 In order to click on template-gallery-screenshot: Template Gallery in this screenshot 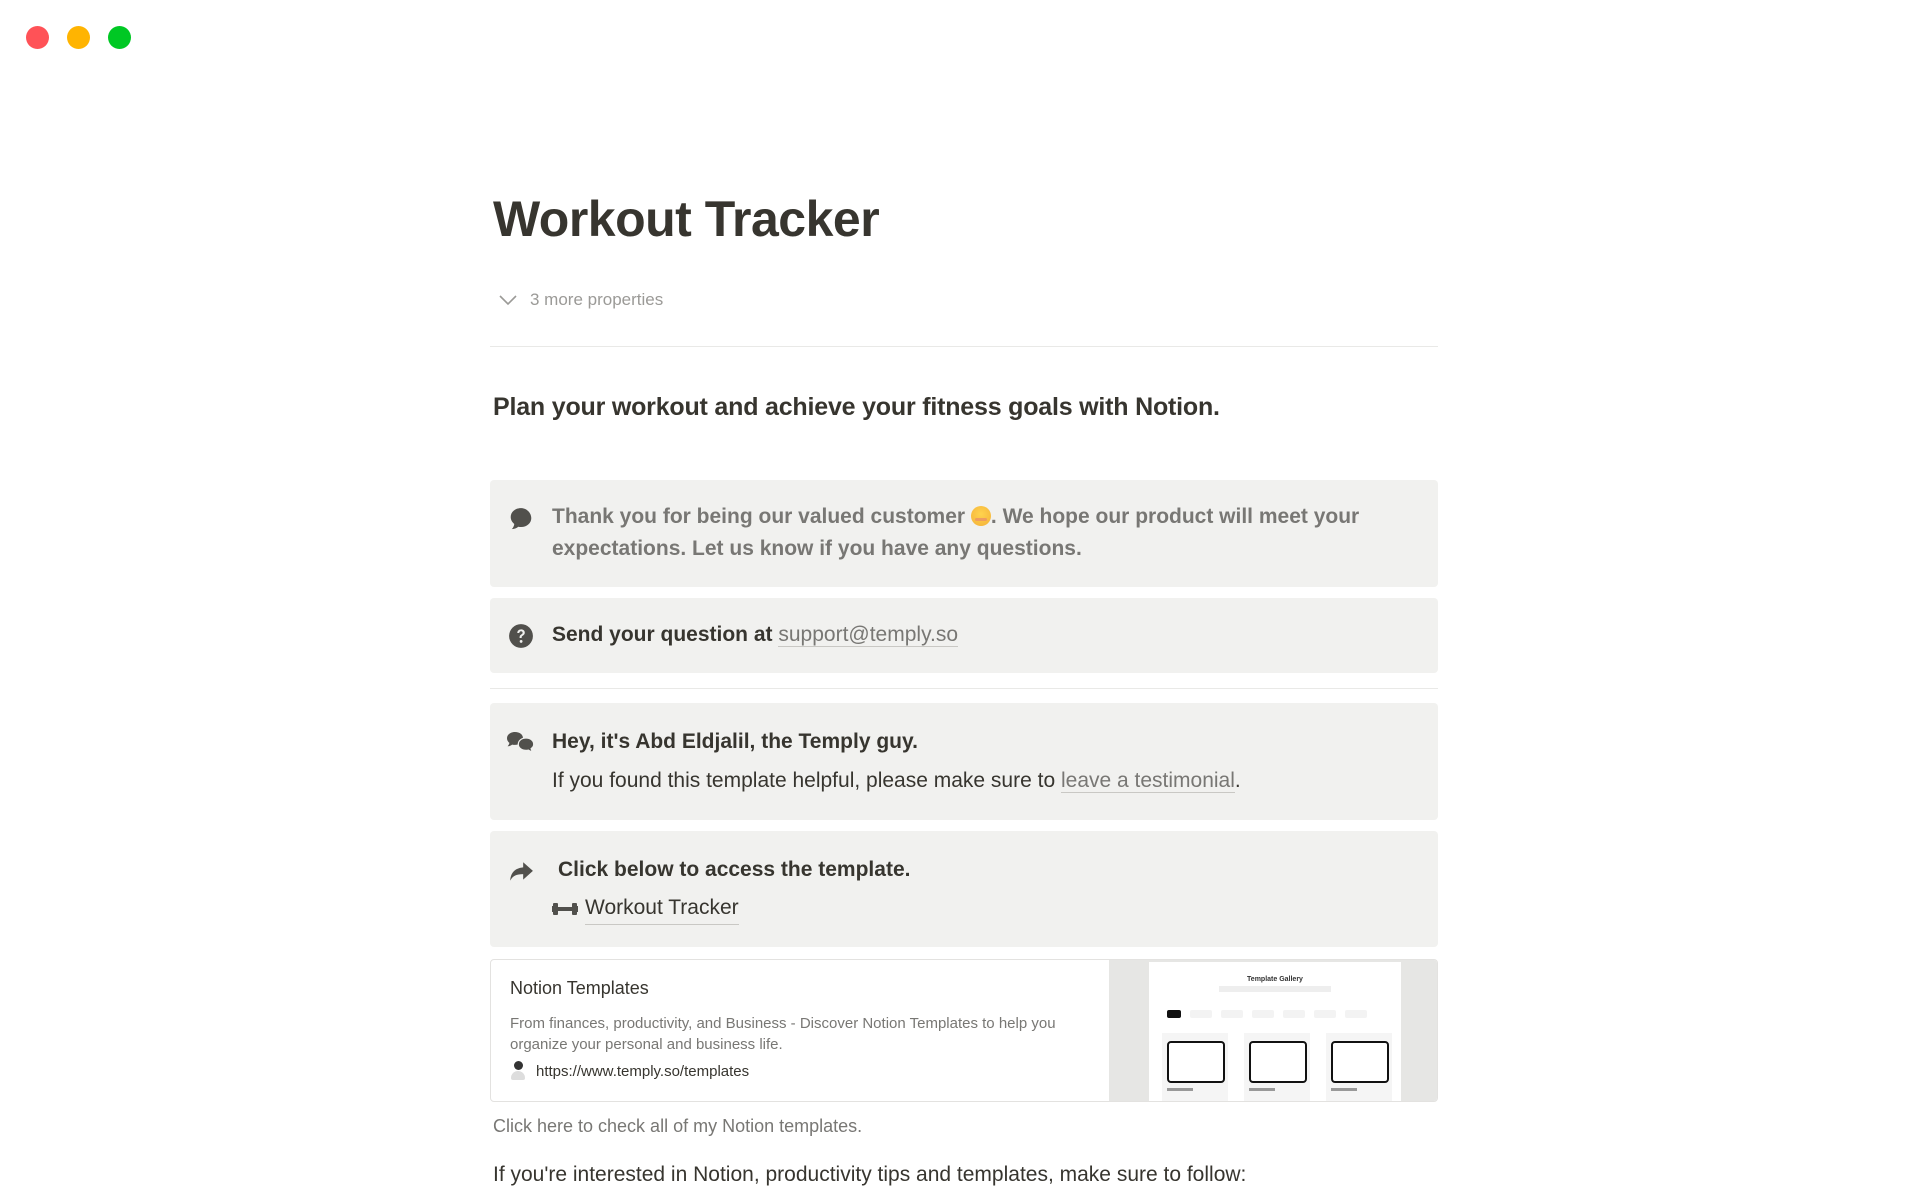, I will do `click(1275, 1031)`.